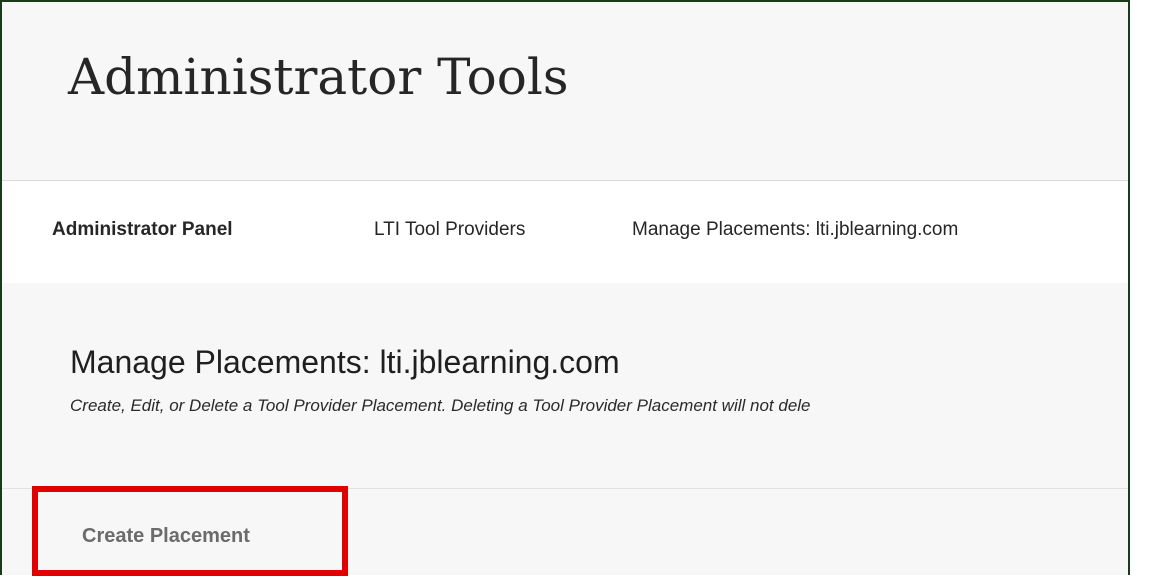 The image size is (1150, 576). Describe the element at coordinates (142, 230) in the screenshot. I see `breadcrumb-administrator-panel: Administrator Panel` at that location.